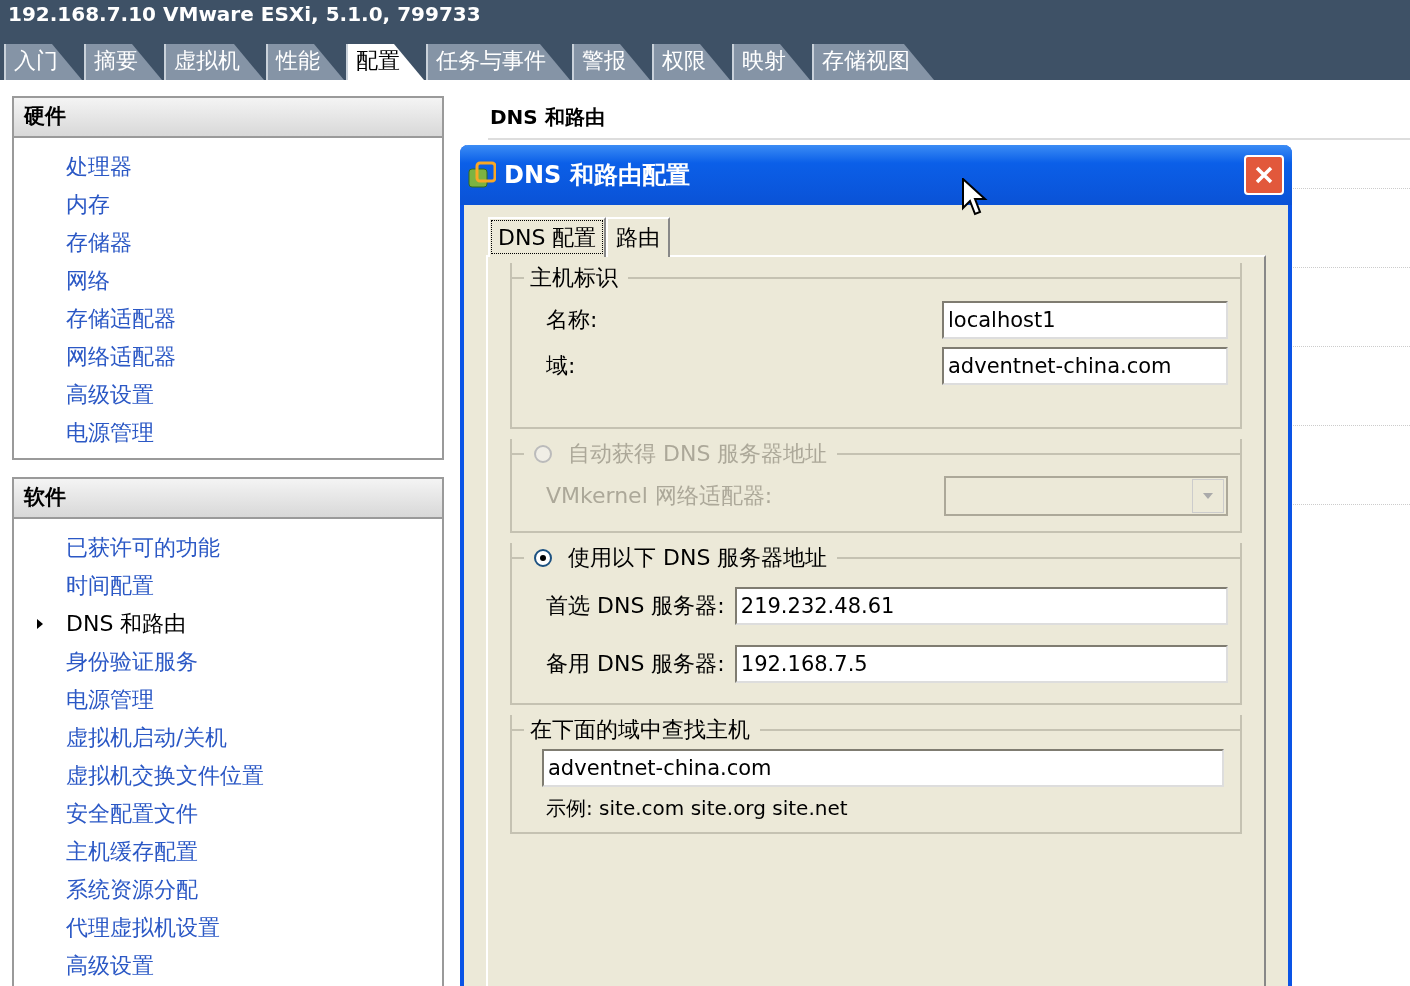 The height and width of the screenshot is (986, 1410). Describe the element at coordinates (1085, 320) in the screenshot. I see `text-field: localhost1` at that location.